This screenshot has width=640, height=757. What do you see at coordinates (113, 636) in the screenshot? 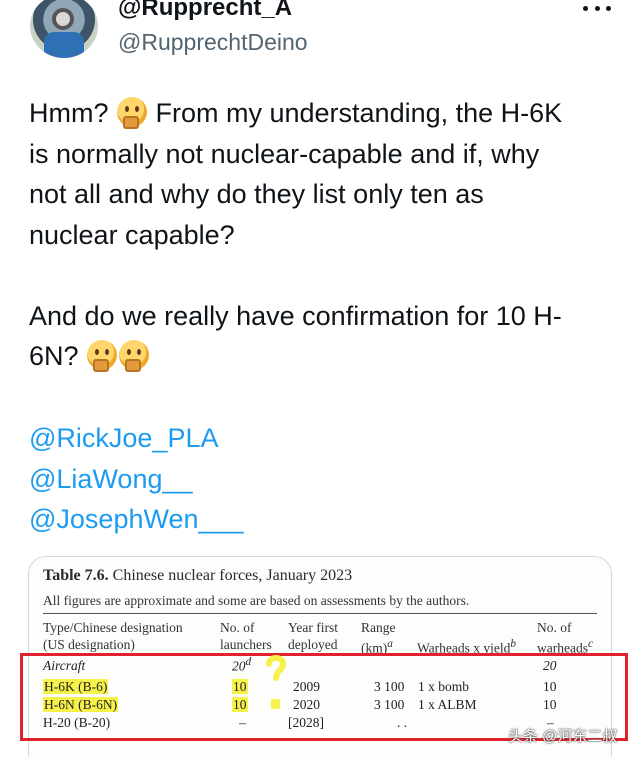
I see `header-type: Type/Chinese designation (US designation)` at bounding box center [113, 636].